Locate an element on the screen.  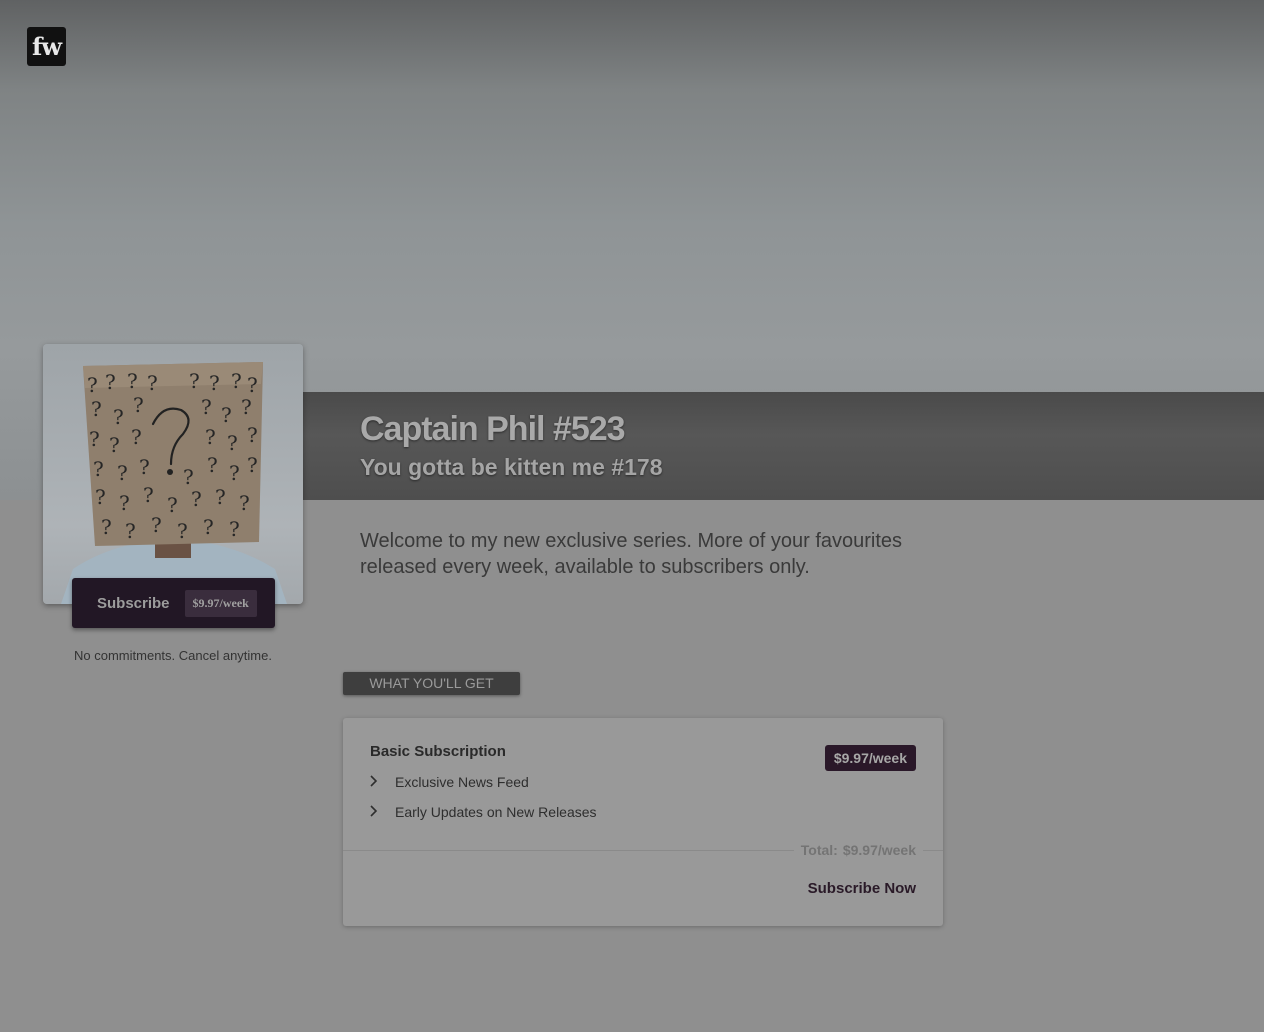
subscribe-price-badge: $9.97/week is located at coordinates (220, 603).